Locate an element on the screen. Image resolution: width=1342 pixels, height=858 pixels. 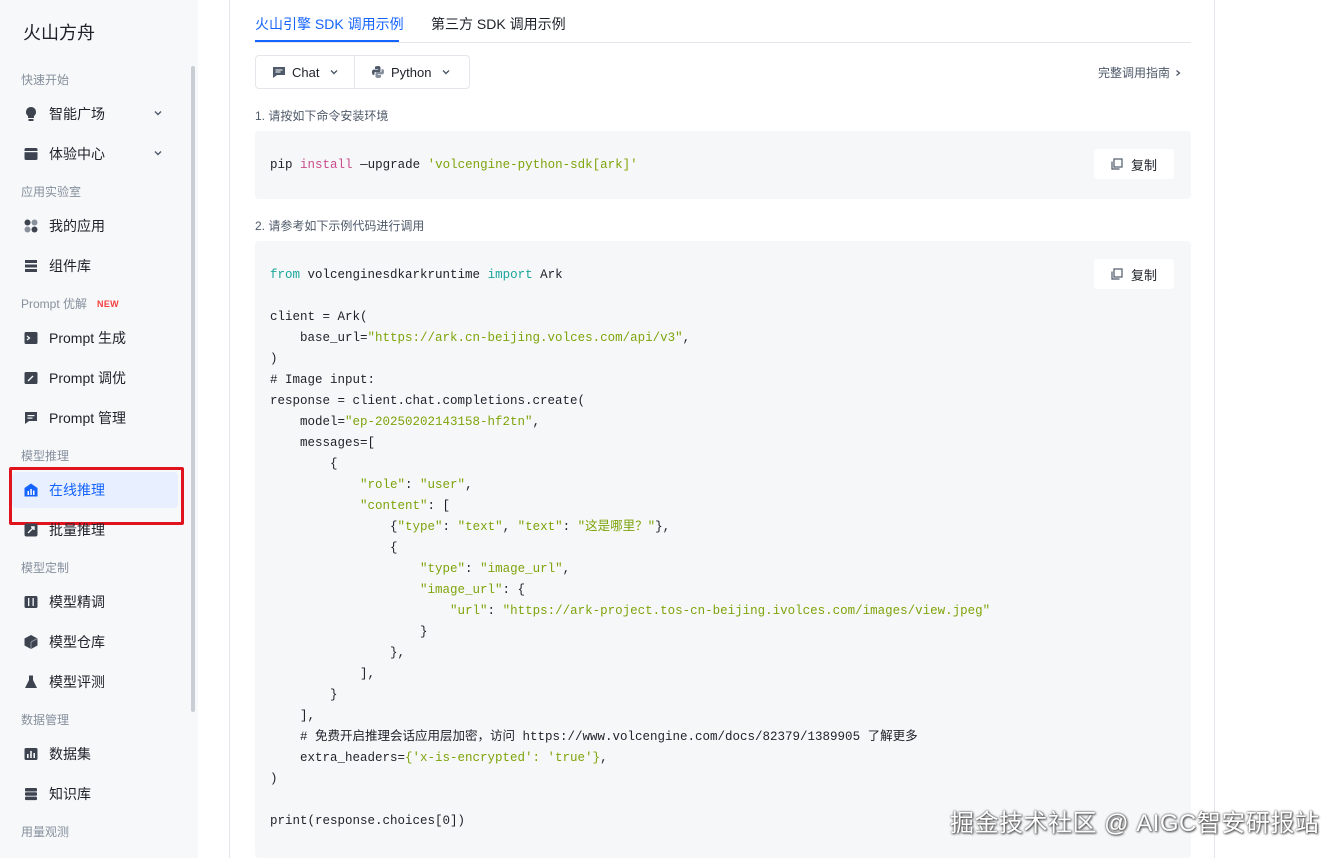
sidebar-item-model-repo: 模型仓库 is located at coordinates (95, 642).